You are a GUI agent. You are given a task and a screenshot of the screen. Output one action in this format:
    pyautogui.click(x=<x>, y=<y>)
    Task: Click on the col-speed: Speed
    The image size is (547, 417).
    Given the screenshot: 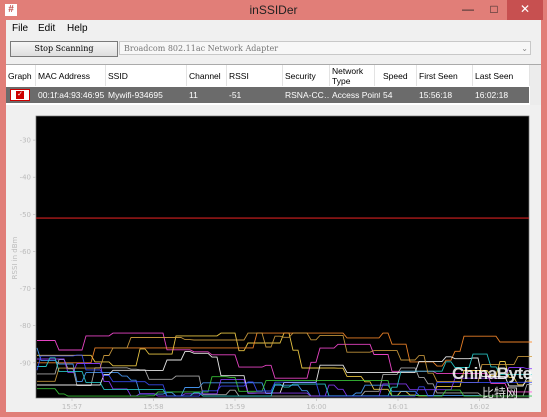 What is the action you would take?
    pyautogui.click(x=399, y=75)
    